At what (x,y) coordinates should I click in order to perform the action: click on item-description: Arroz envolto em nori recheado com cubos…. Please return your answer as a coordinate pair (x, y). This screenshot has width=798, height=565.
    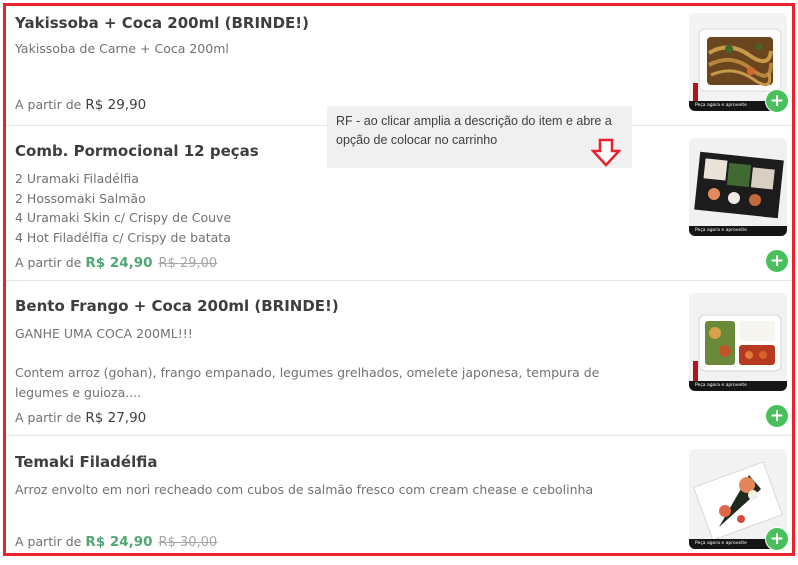
    Looking at the image, I should click on (304, 489).